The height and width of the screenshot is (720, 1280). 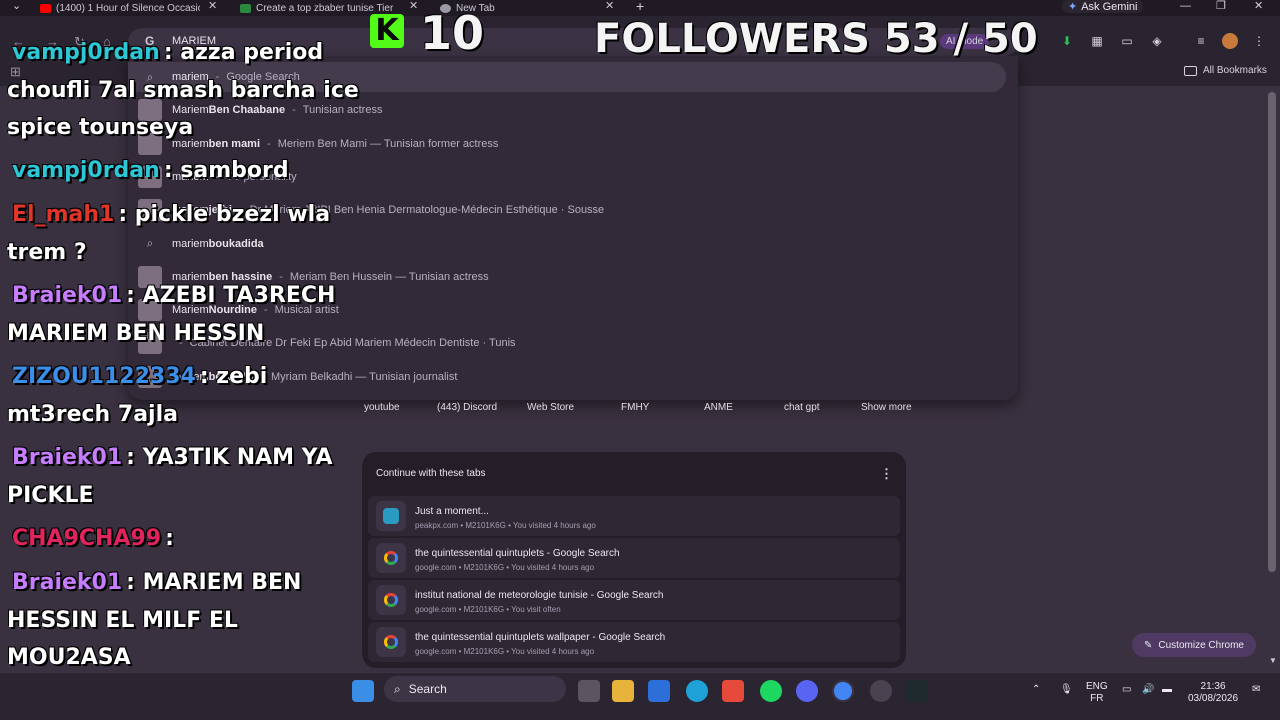 I want to click on spotify-icon, so click(x=771, y=691).